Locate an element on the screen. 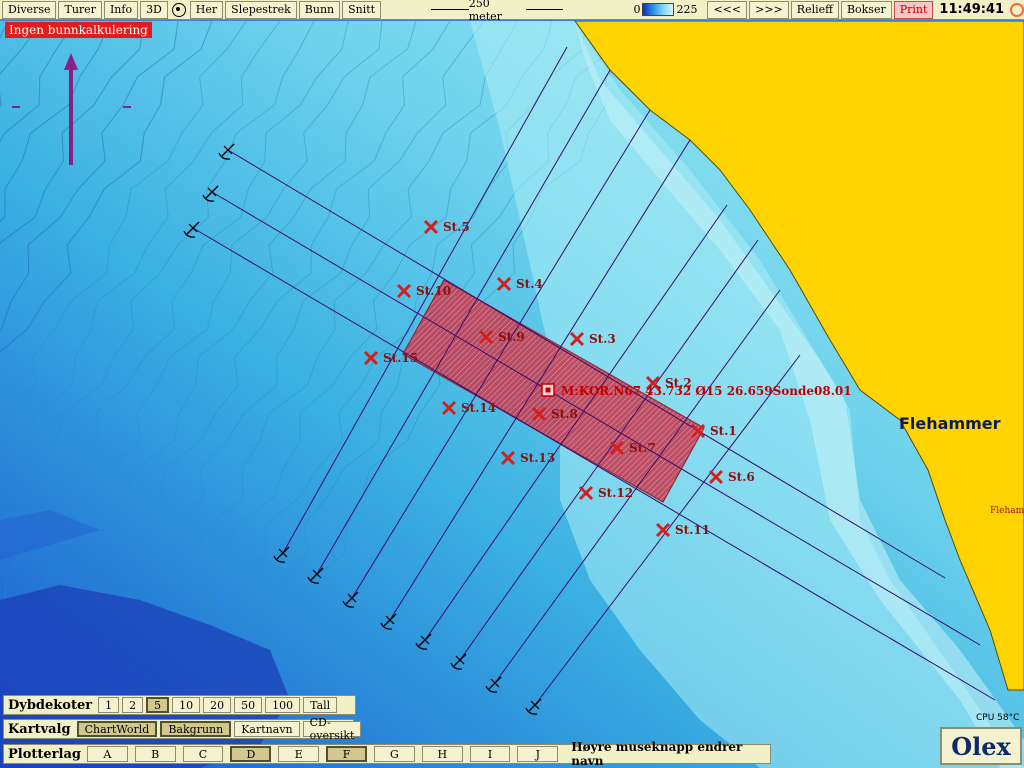 The width and height of the screenshot is (1024, 768). boxes-button: Bokser is located at coordinates (866, 9).